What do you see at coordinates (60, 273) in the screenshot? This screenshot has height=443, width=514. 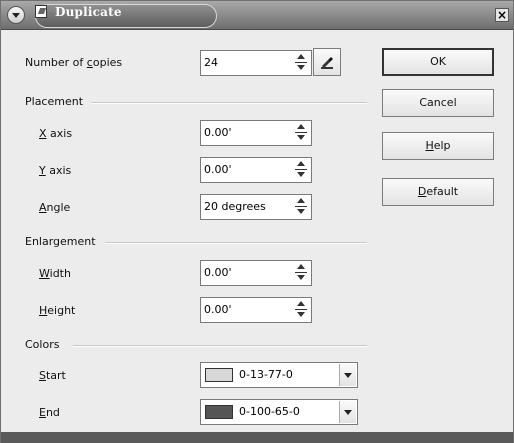 I see `width-label-post: idth` at bounding box center [60, 273].